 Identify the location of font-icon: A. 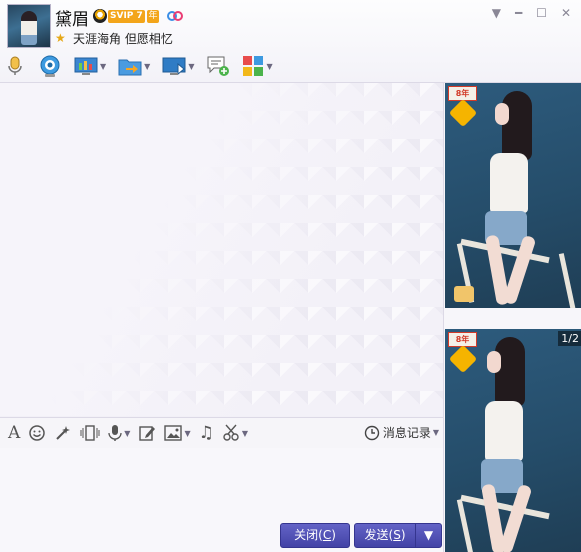
(14, 433).